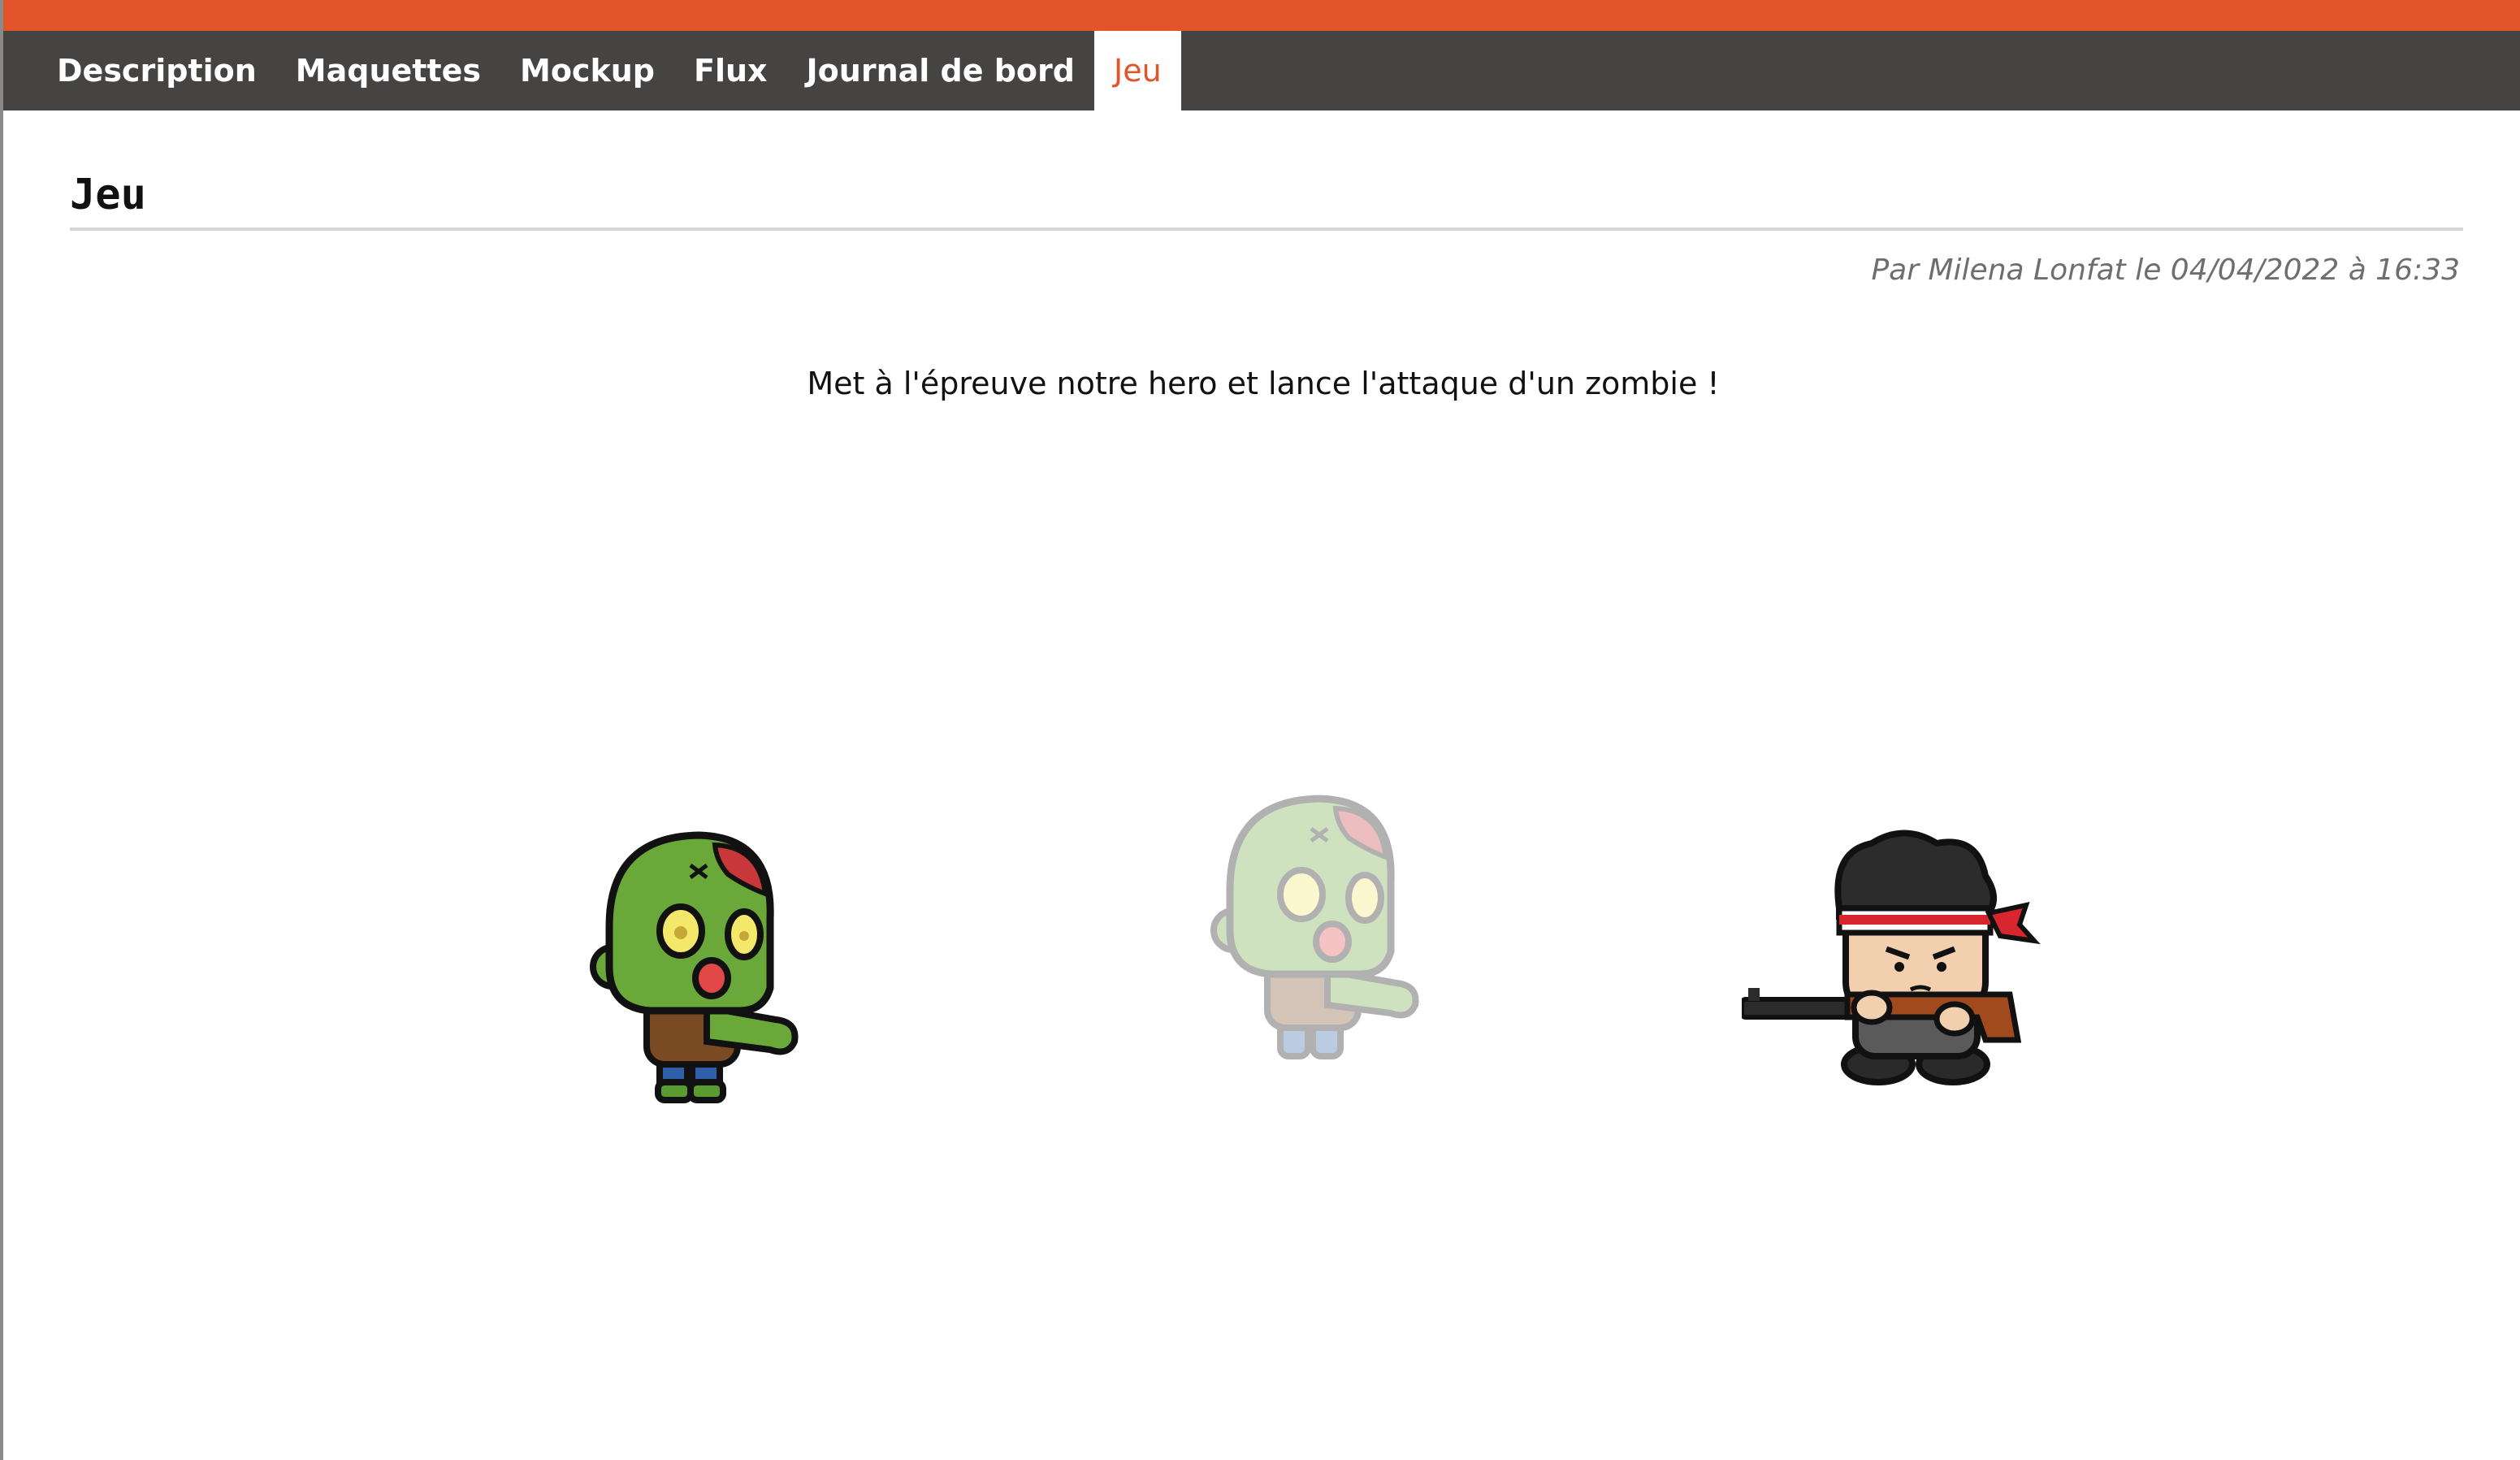 The width and height of the screenshot is (2520, 1460). Describe the element at coordinates (2165, 270) in the screenshot. I see `author-byline: Par Milena Lonfat le 04/04/2022 à 16:33` at that location.